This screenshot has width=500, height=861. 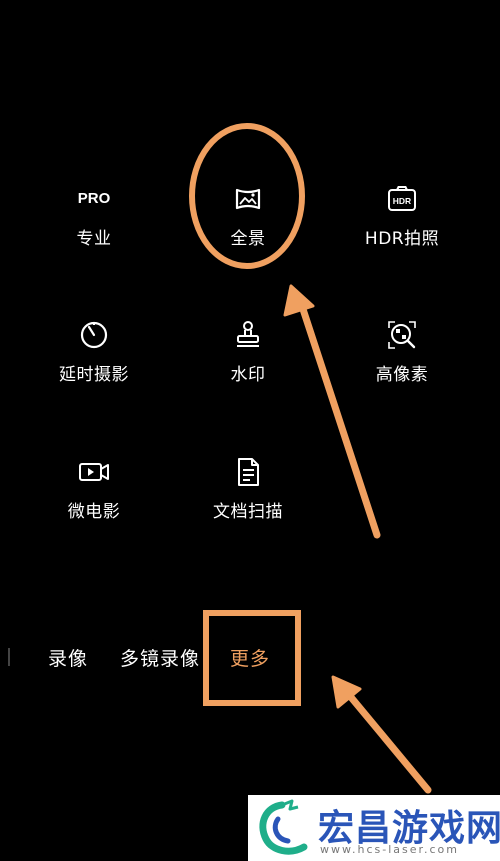 I want to click on mode-label: 水印, so click(x=248, y=375).